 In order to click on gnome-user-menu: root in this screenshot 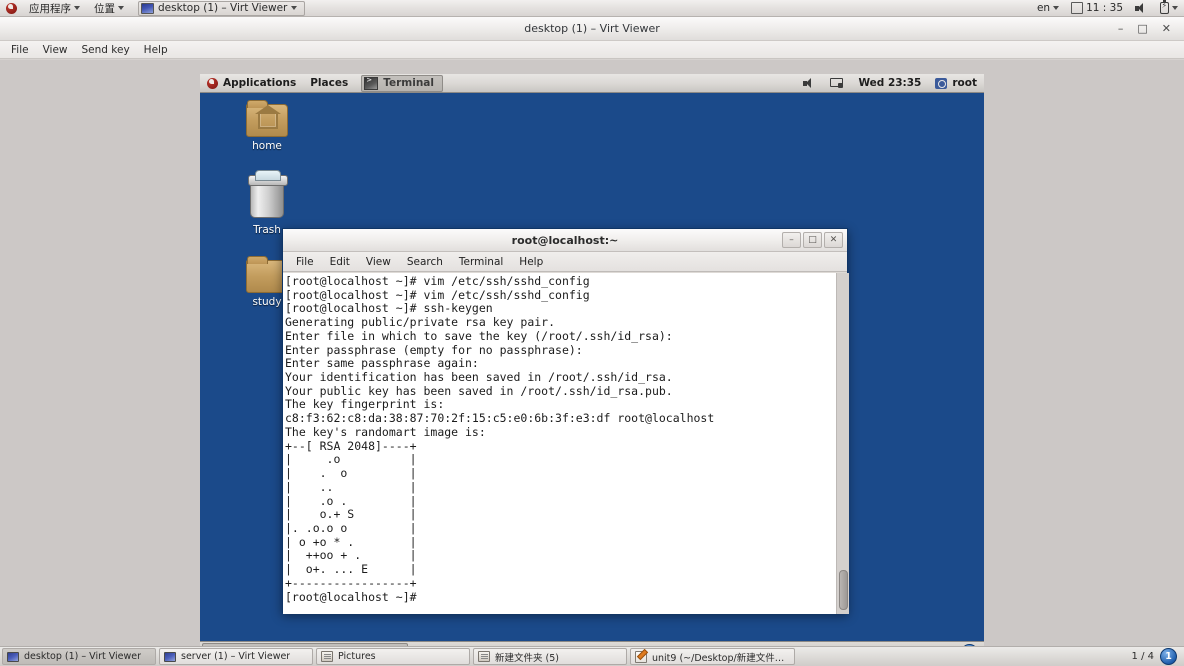, I will do `click(956, 83)`.